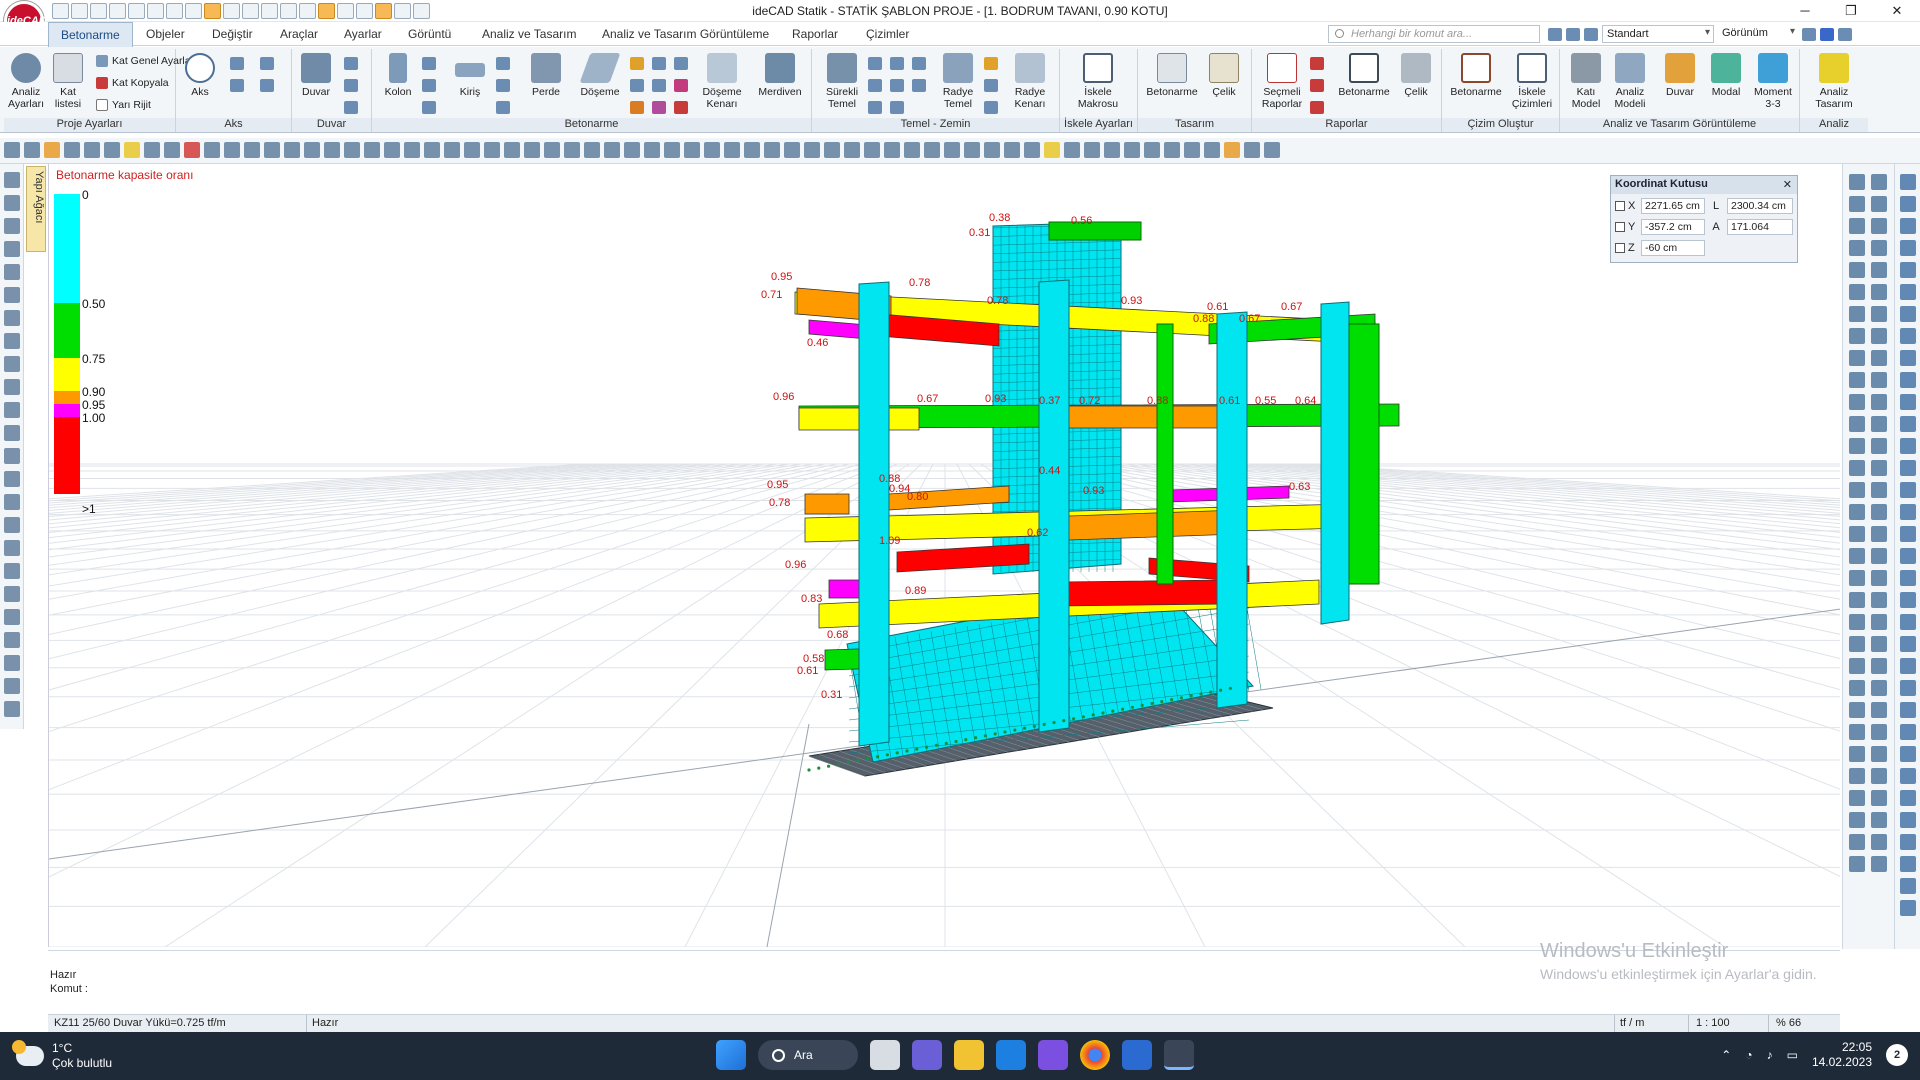  I want to click on duvar-view-button: Duvar, so click(1680, 75).